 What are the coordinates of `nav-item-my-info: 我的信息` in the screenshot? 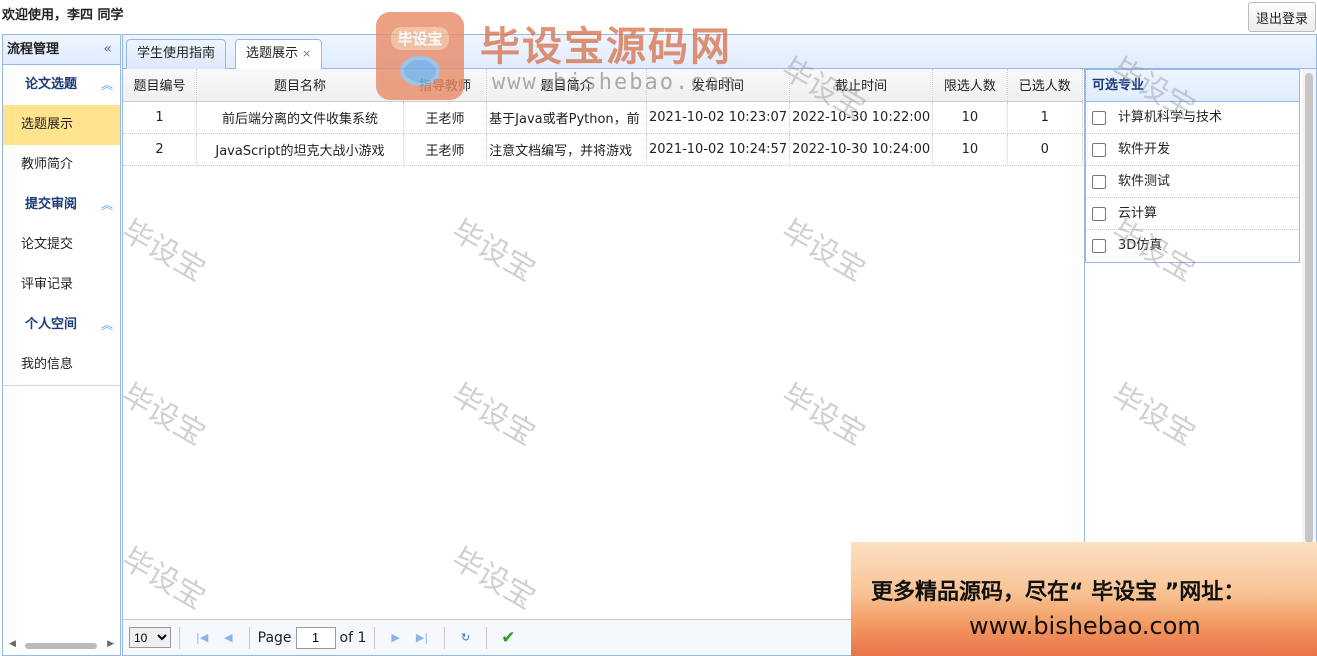 It's located at (61, 365).